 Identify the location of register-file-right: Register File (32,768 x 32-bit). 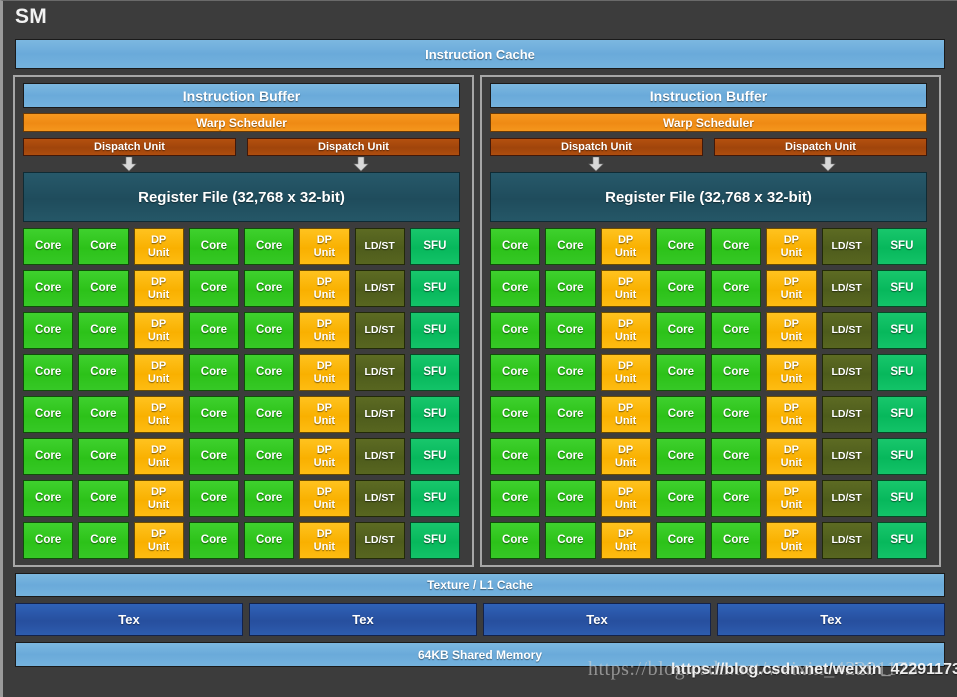
(708, 197).